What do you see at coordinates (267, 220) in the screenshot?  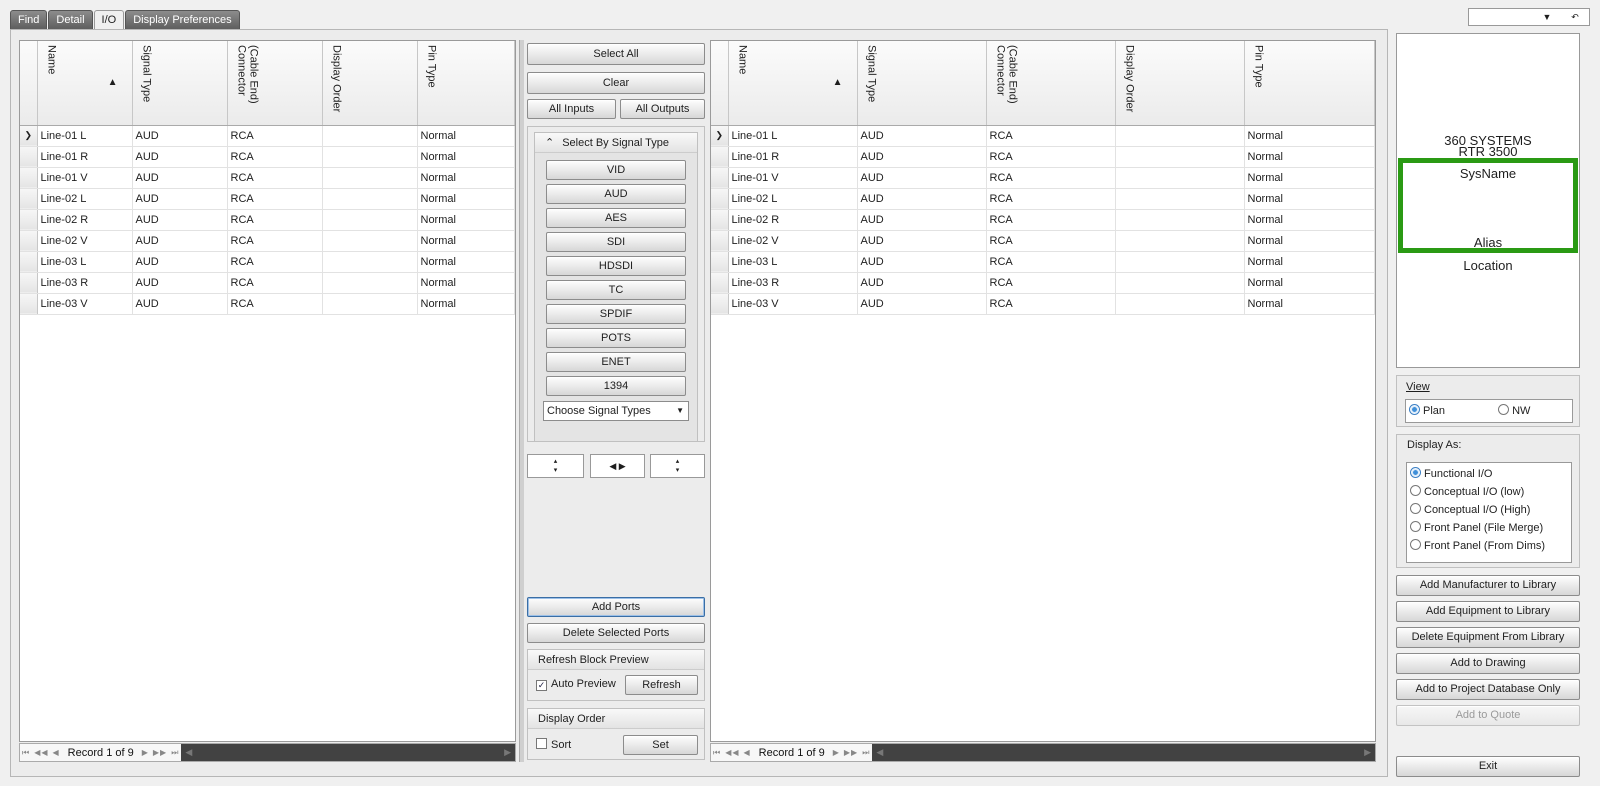 I see `table-row: Line-02 R AUD RCA Normal` at bounding box center [267, 220].